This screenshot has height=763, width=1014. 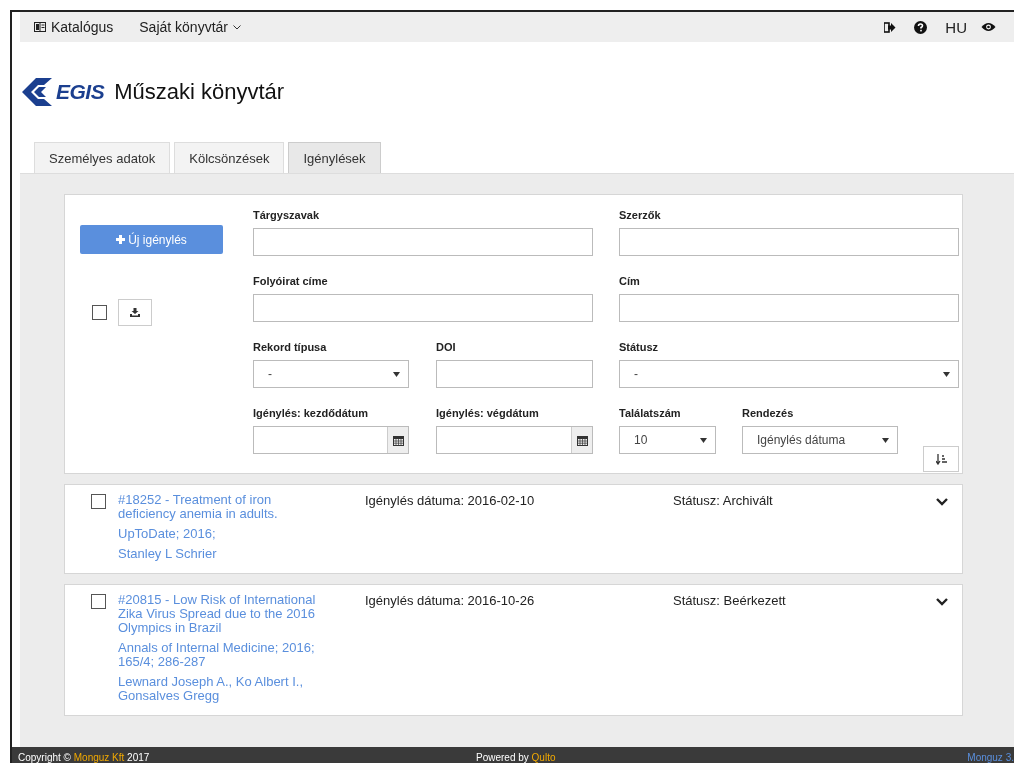 I want to click on field-label: Igénylés: kezdődátum, so click(x=311, y=413).